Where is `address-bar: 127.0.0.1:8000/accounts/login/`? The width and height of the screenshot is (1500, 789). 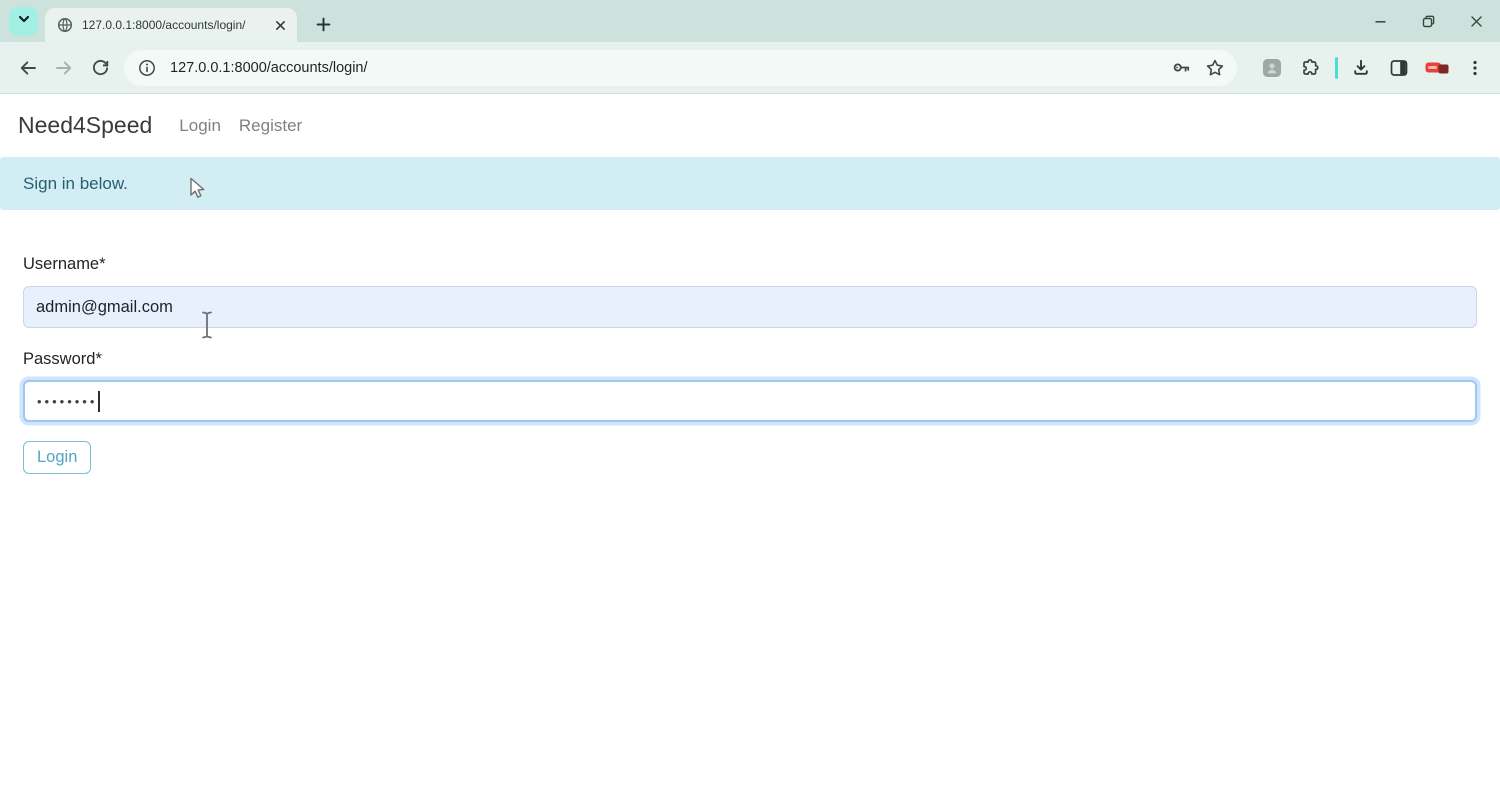
address-bar: 127.0.0.1:8000/accounts/login/ is located at coordinates (680, 67).